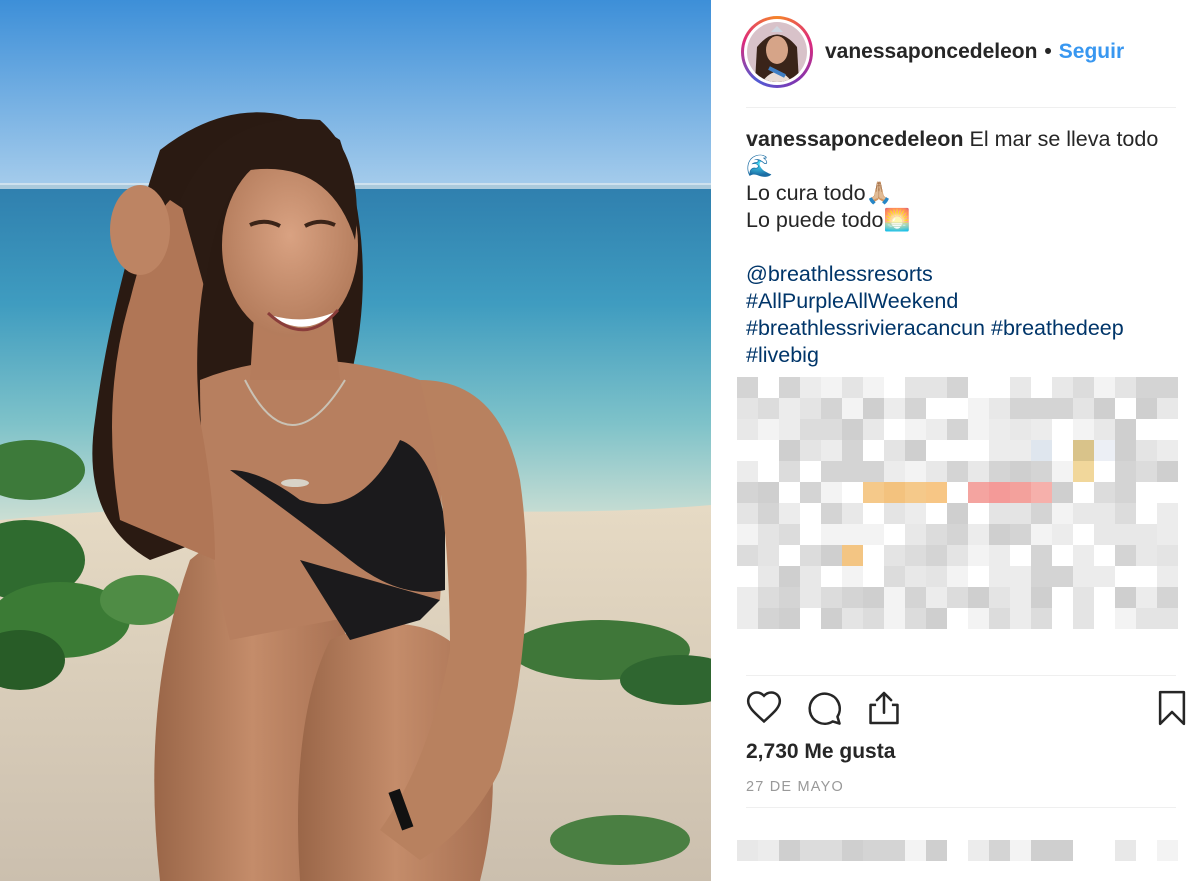 This screenshot has height=881, width=1200. What do you see at coordinates (839, 274) in the screenshot?
I see `mention-link: @breathlessresorts` at bounding box center [839, 274].